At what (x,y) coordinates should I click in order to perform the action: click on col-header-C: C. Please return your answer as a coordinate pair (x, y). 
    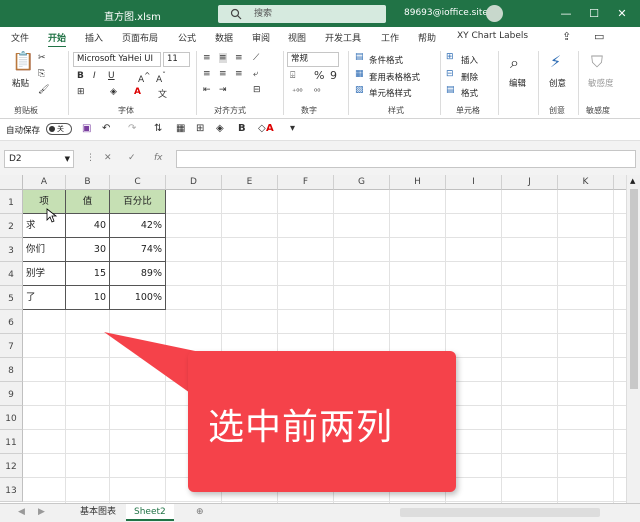
    Looking at the image, I should click on (138, 182).